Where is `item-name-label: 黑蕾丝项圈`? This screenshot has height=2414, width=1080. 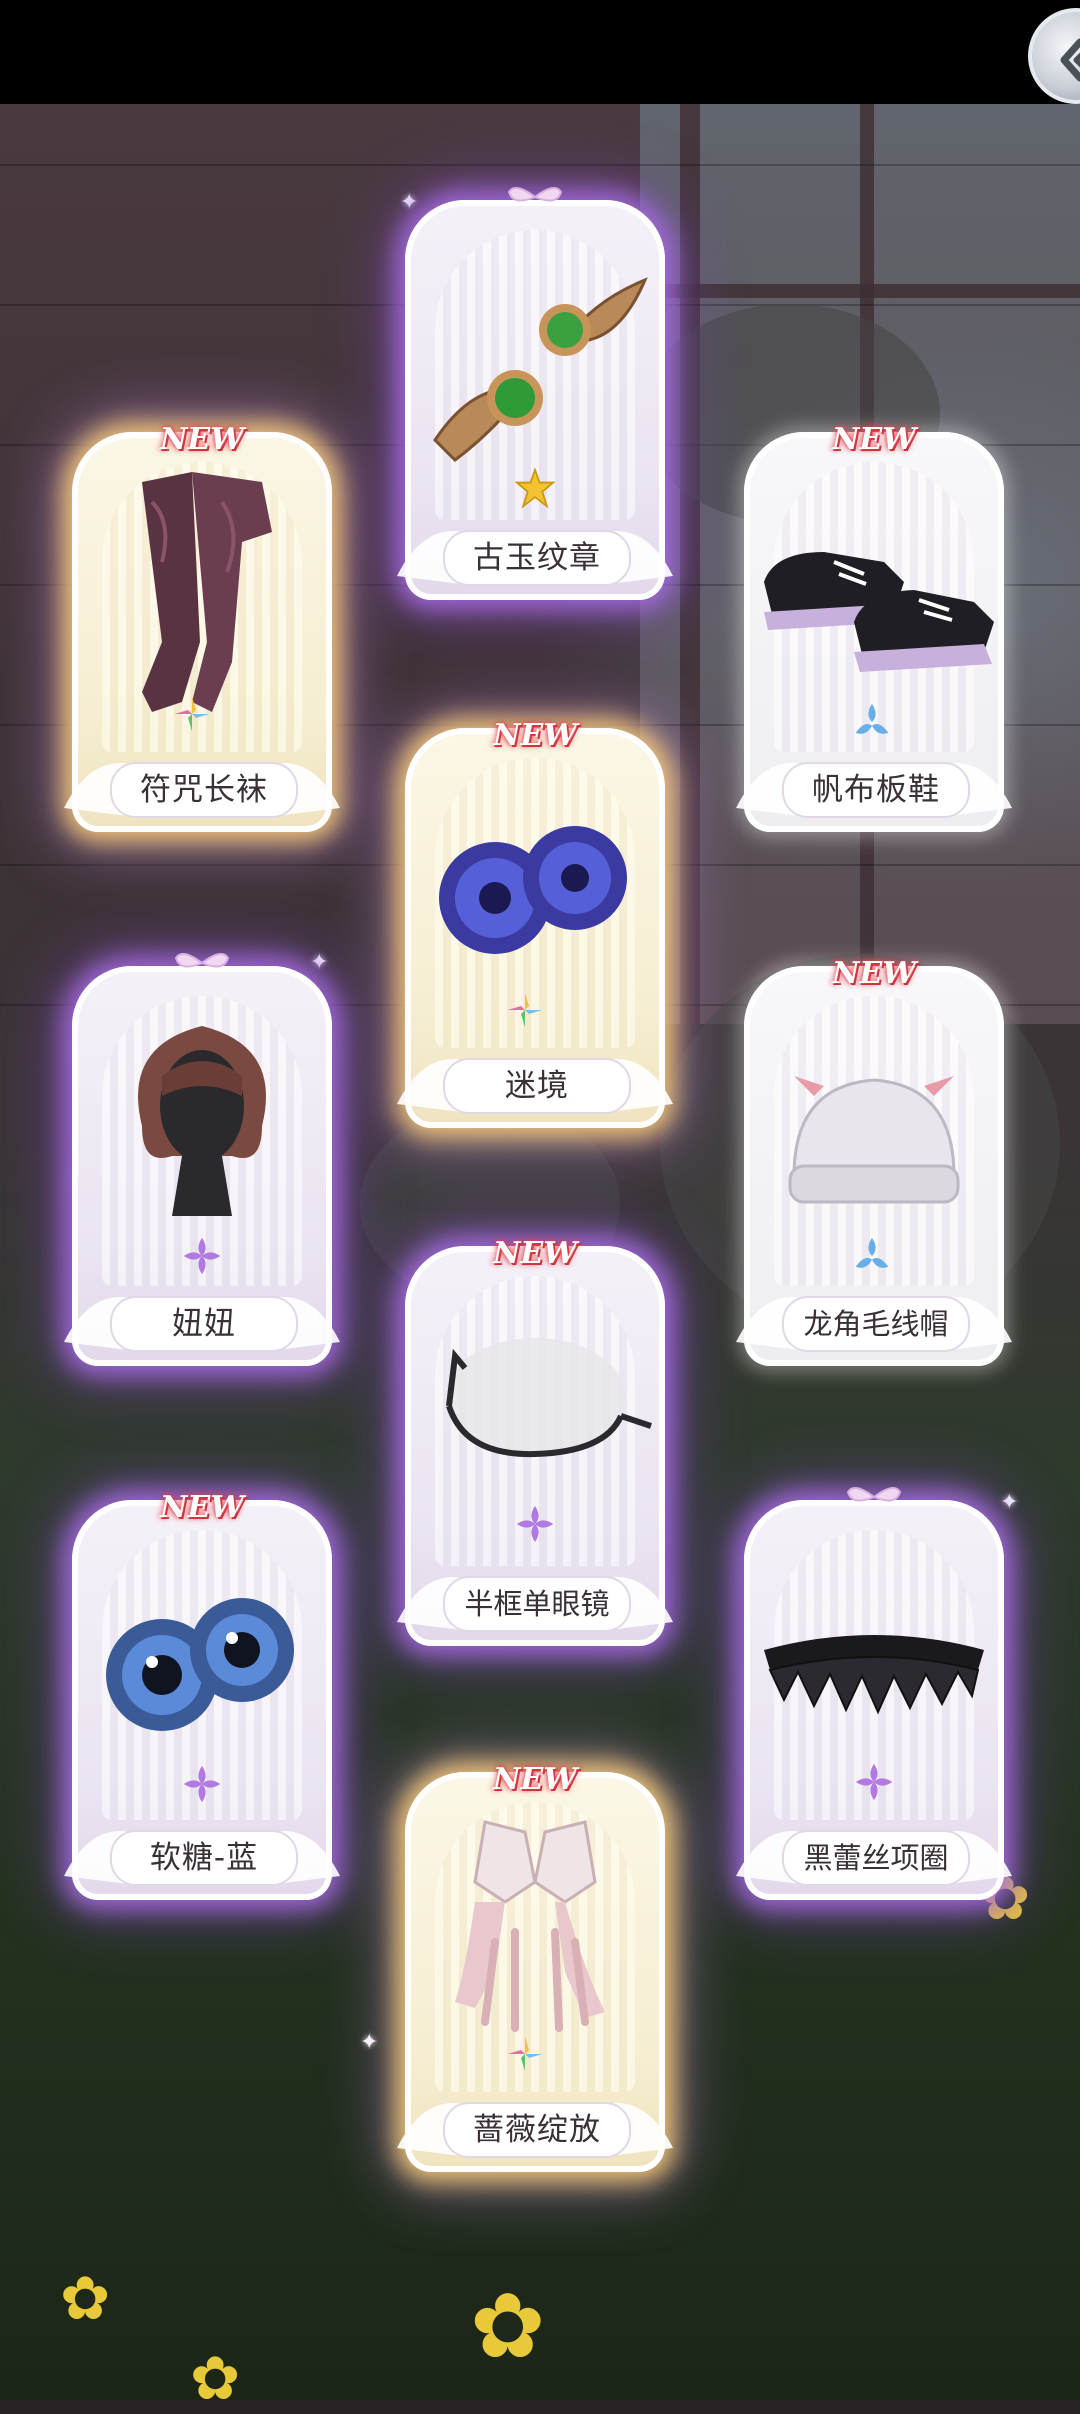
item-name-label: 黑蕾丝项圈 is located at coordinates (876, 1858).